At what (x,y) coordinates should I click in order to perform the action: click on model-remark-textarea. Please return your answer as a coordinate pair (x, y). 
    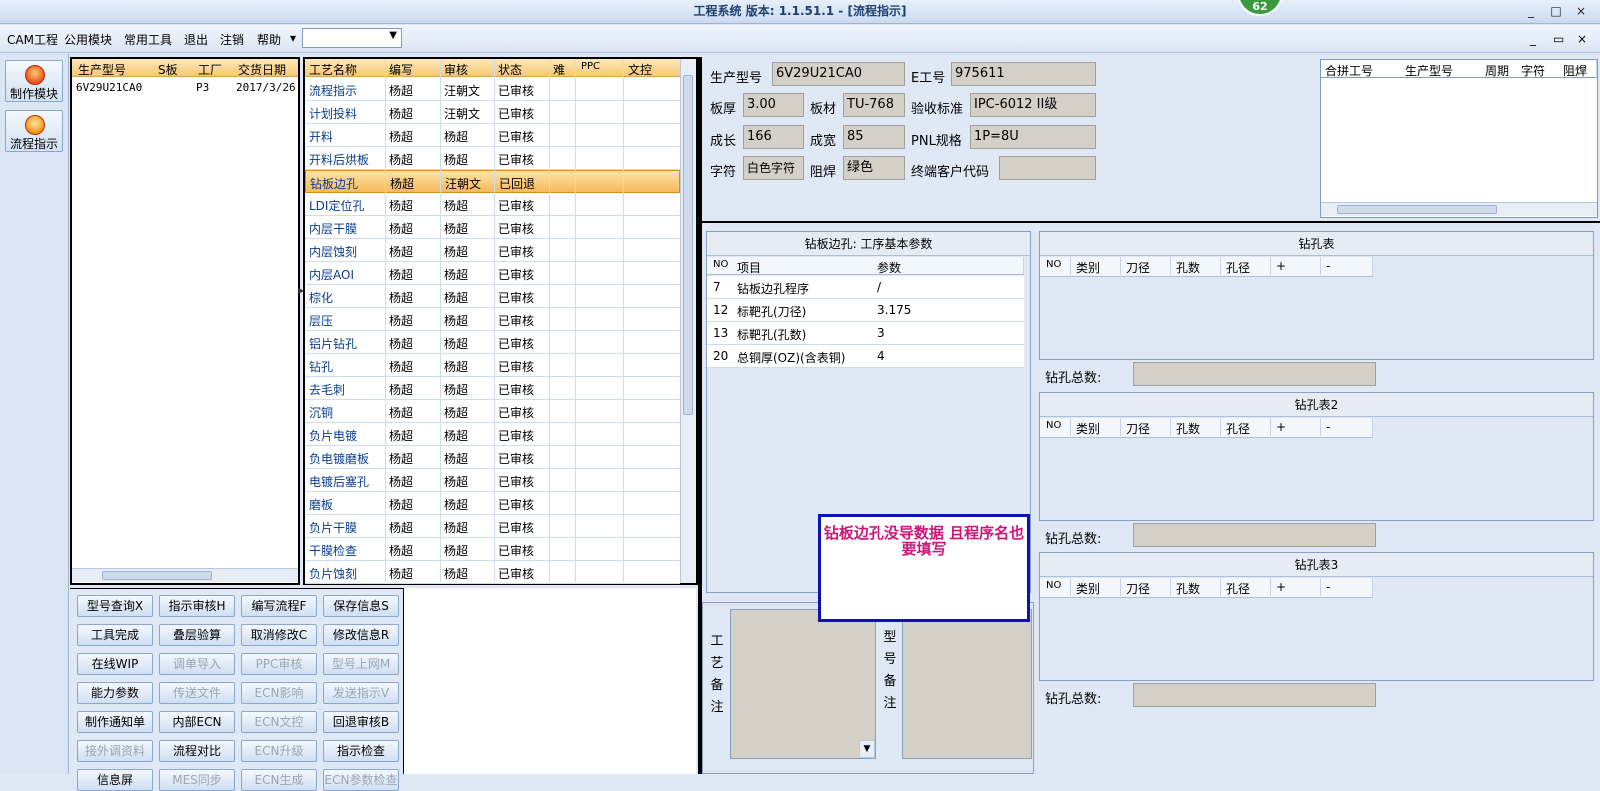
    Looking at the image, I should click on (967, 684).